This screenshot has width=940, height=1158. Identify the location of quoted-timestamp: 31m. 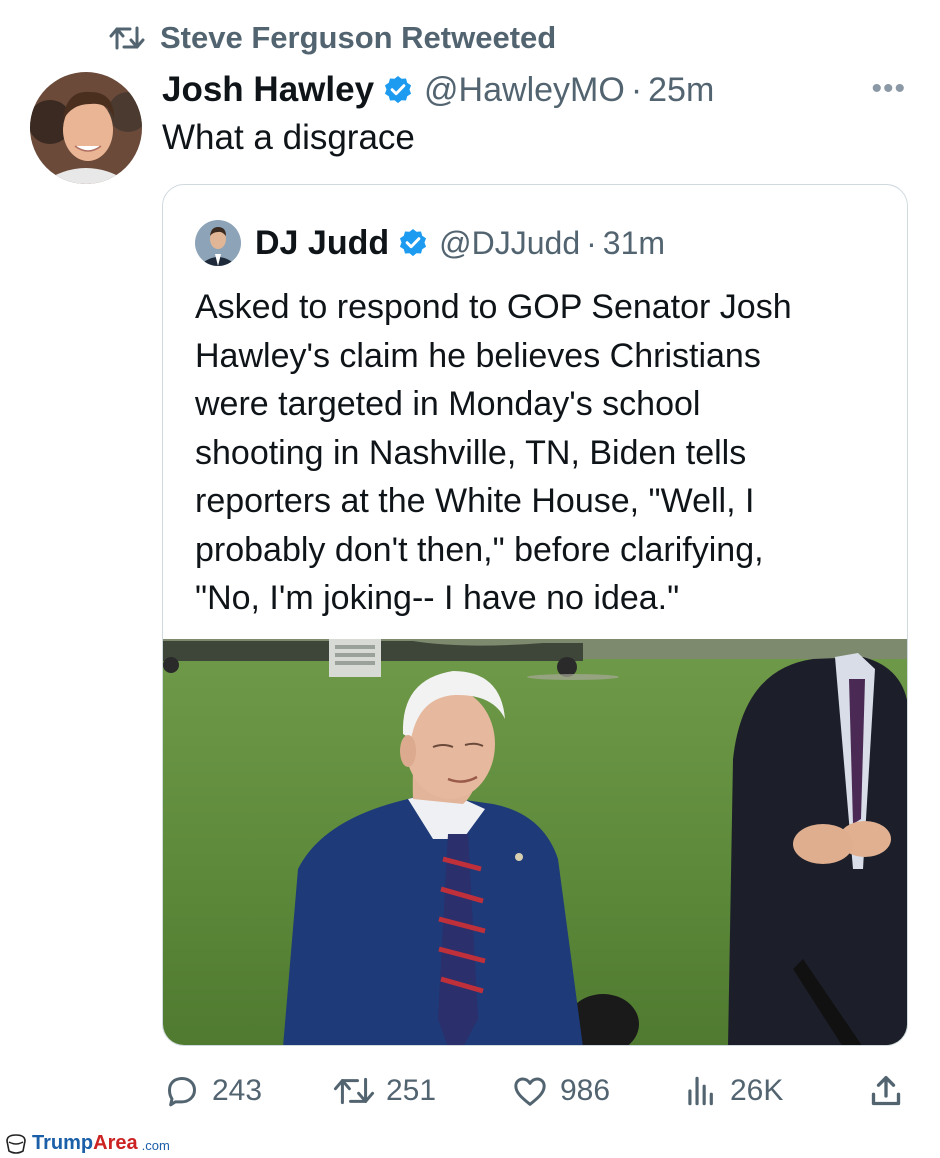
(634, 243).